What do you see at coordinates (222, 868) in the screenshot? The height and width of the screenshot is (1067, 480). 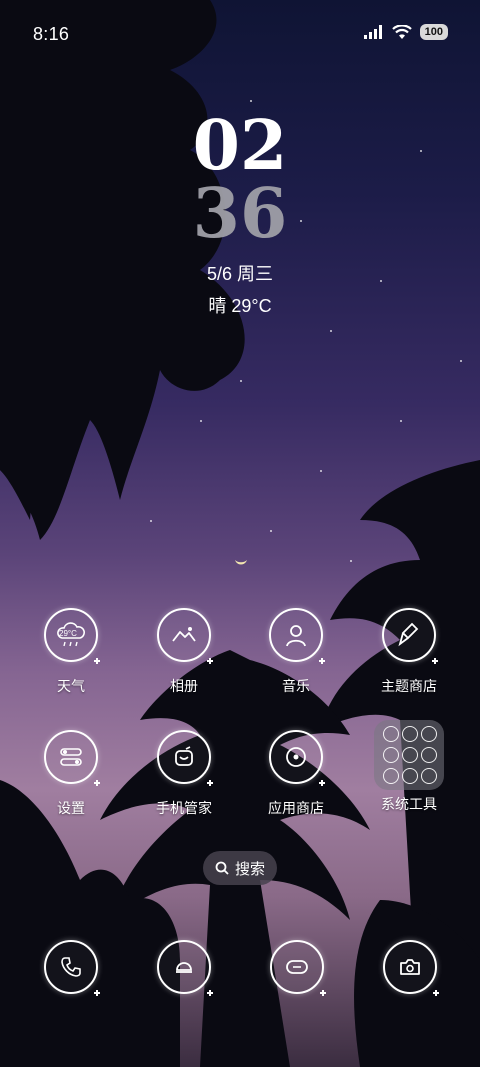 I see `search-icon` at bounding box center [222, 868].